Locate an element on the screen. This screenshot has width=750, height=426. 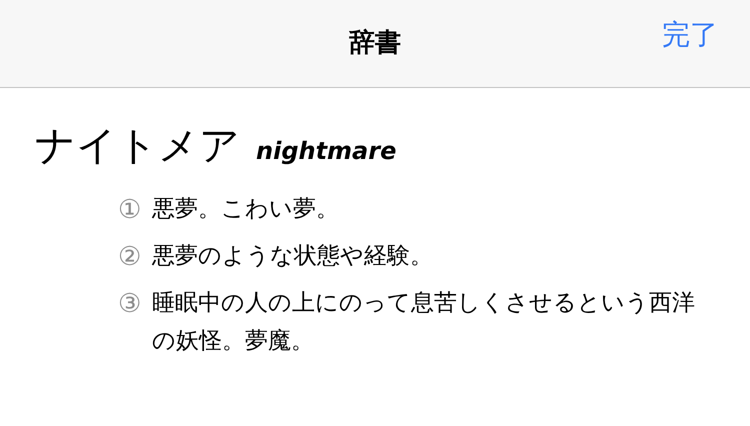
sense-number: ③ is located at coordinates (130, 304).